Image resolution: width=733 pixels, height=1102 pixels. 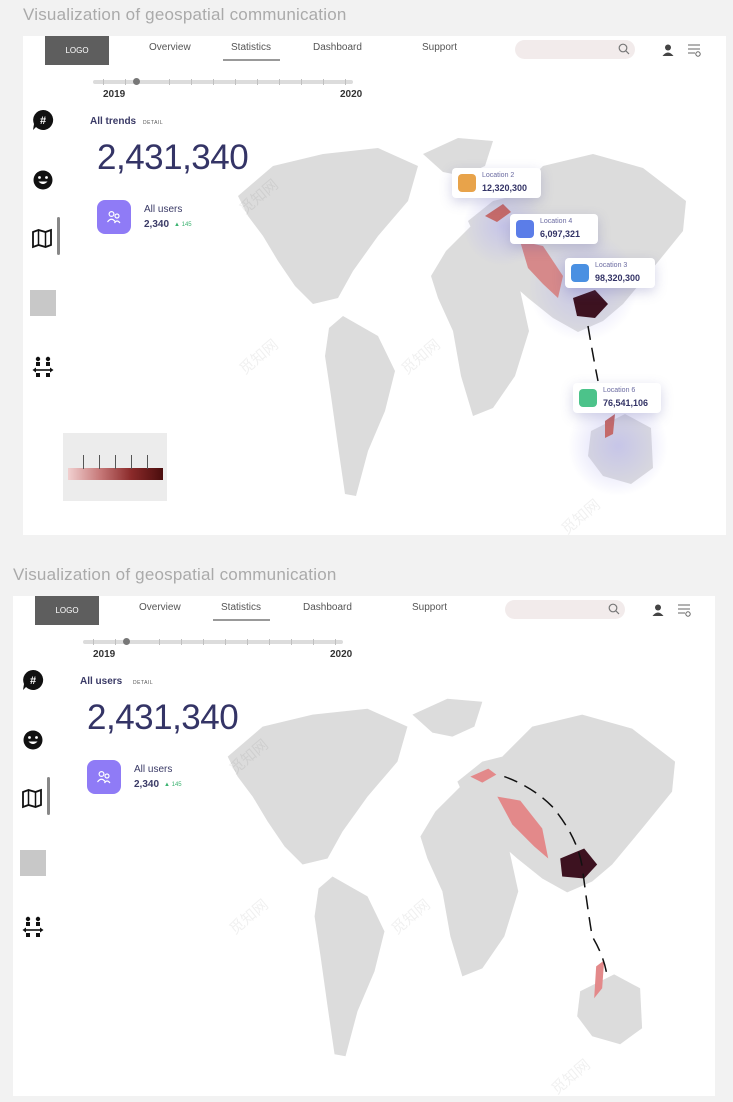 What do you see at coordinates (505, 188) in the screenshot?
I see `tooltip-value: 12,320,300` at bounding box center [505, 188].